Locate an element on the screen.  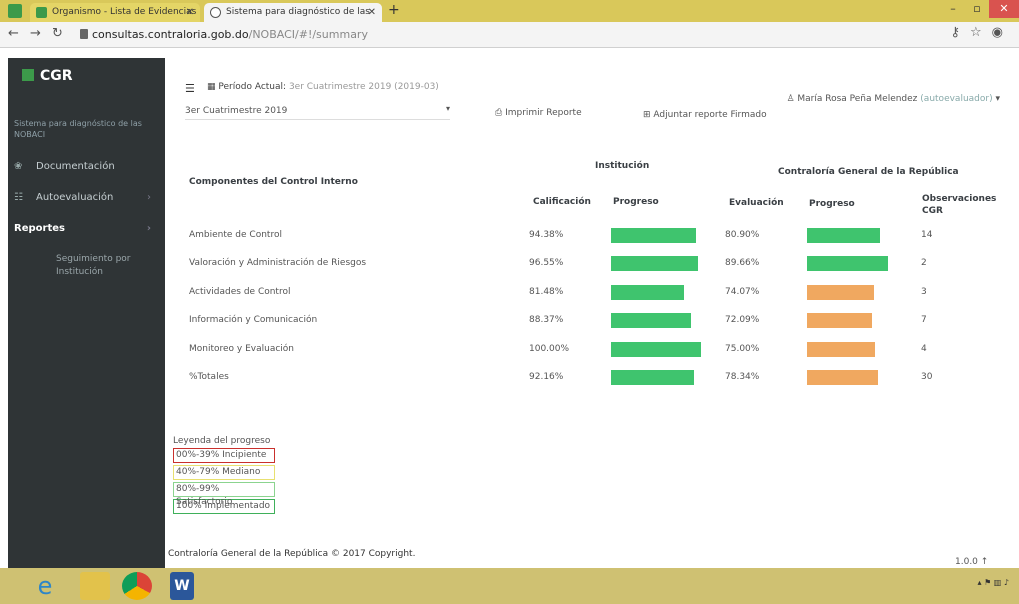
component-name: Información y Comunicación is located at coordinates (253, 320).